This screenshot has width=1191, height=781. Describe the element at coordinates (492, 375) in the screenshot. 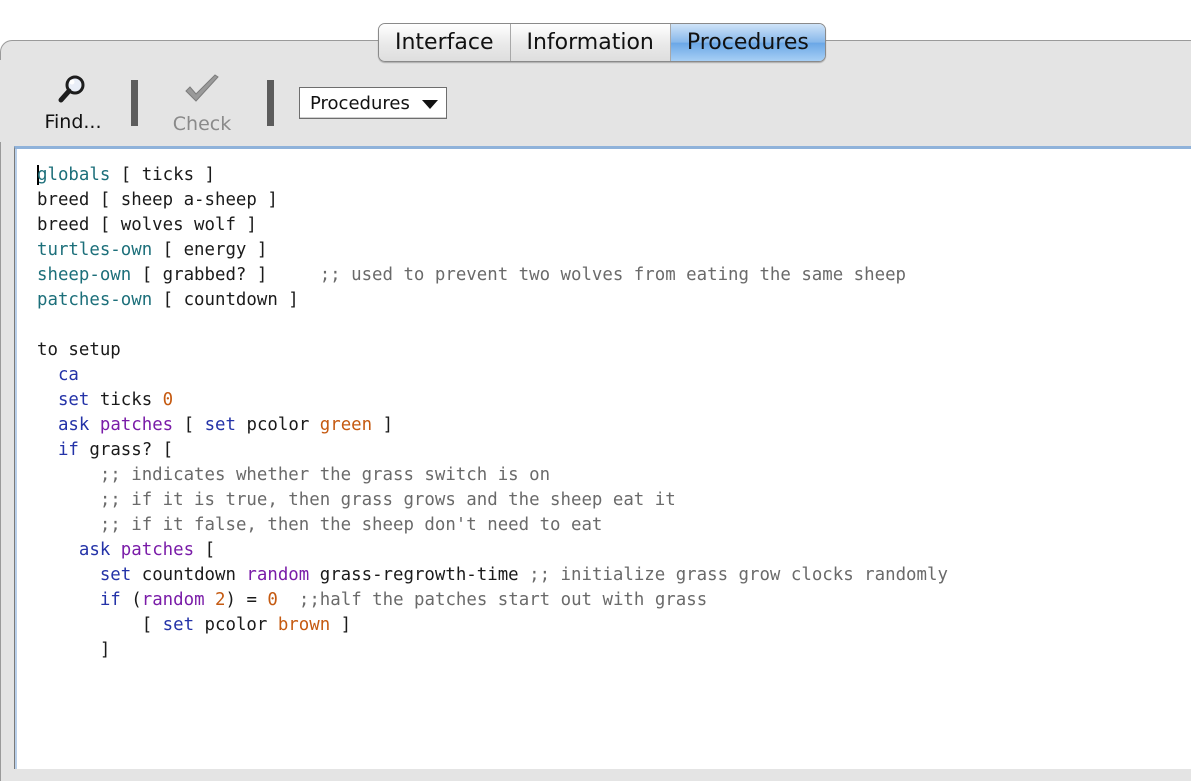

I see `code-line: ca` at that location.